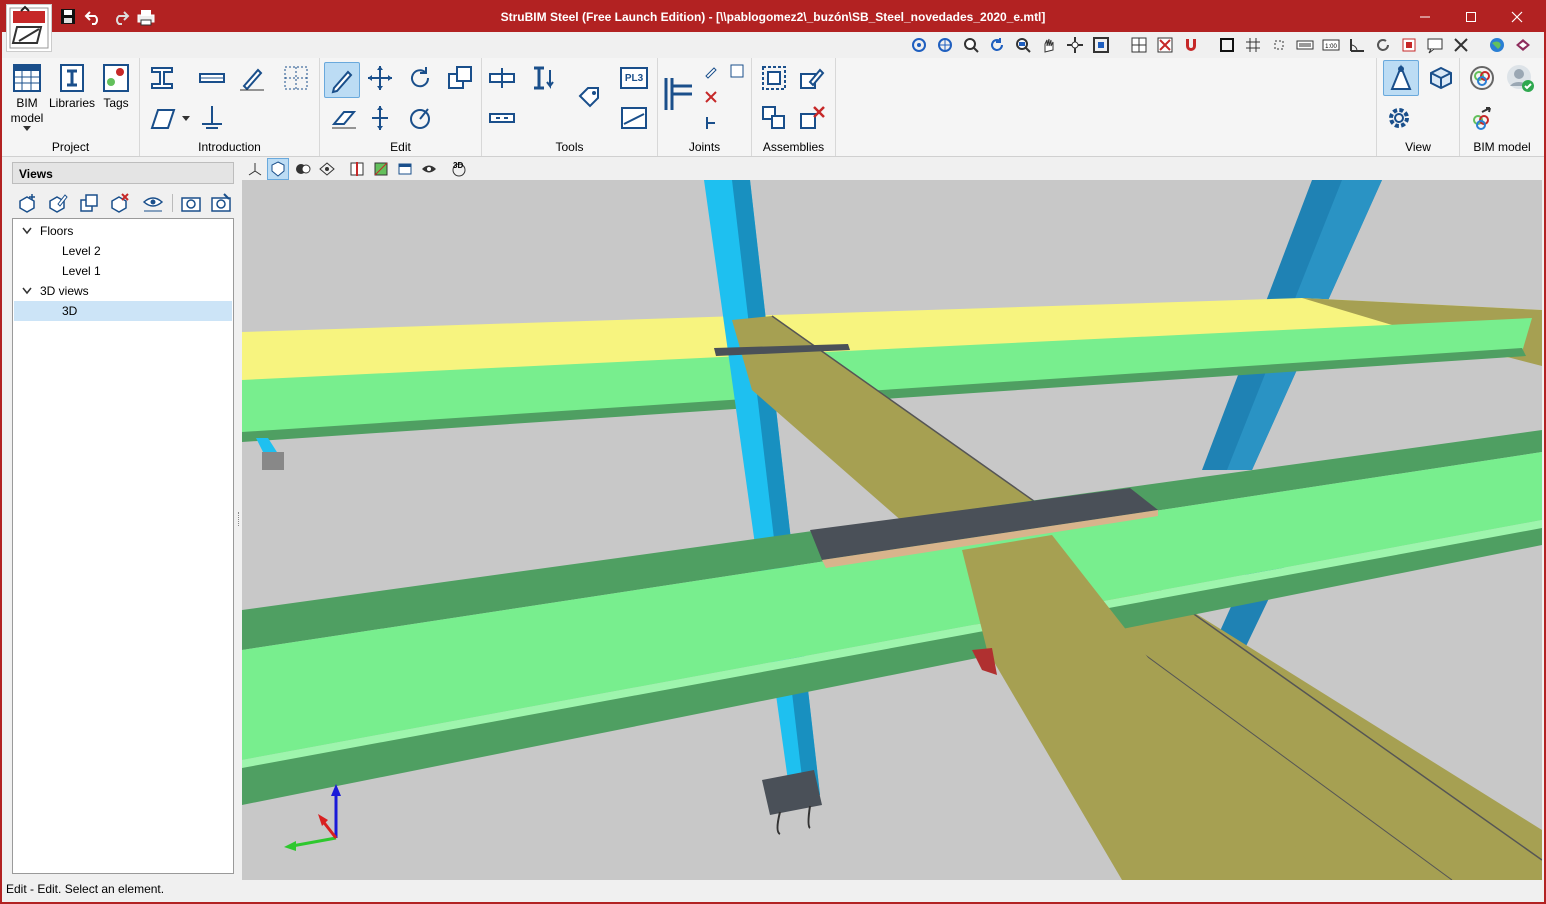  Describe the element at coordinates (405, 169) in the screenshot. I see `window-view-icon` at that location.